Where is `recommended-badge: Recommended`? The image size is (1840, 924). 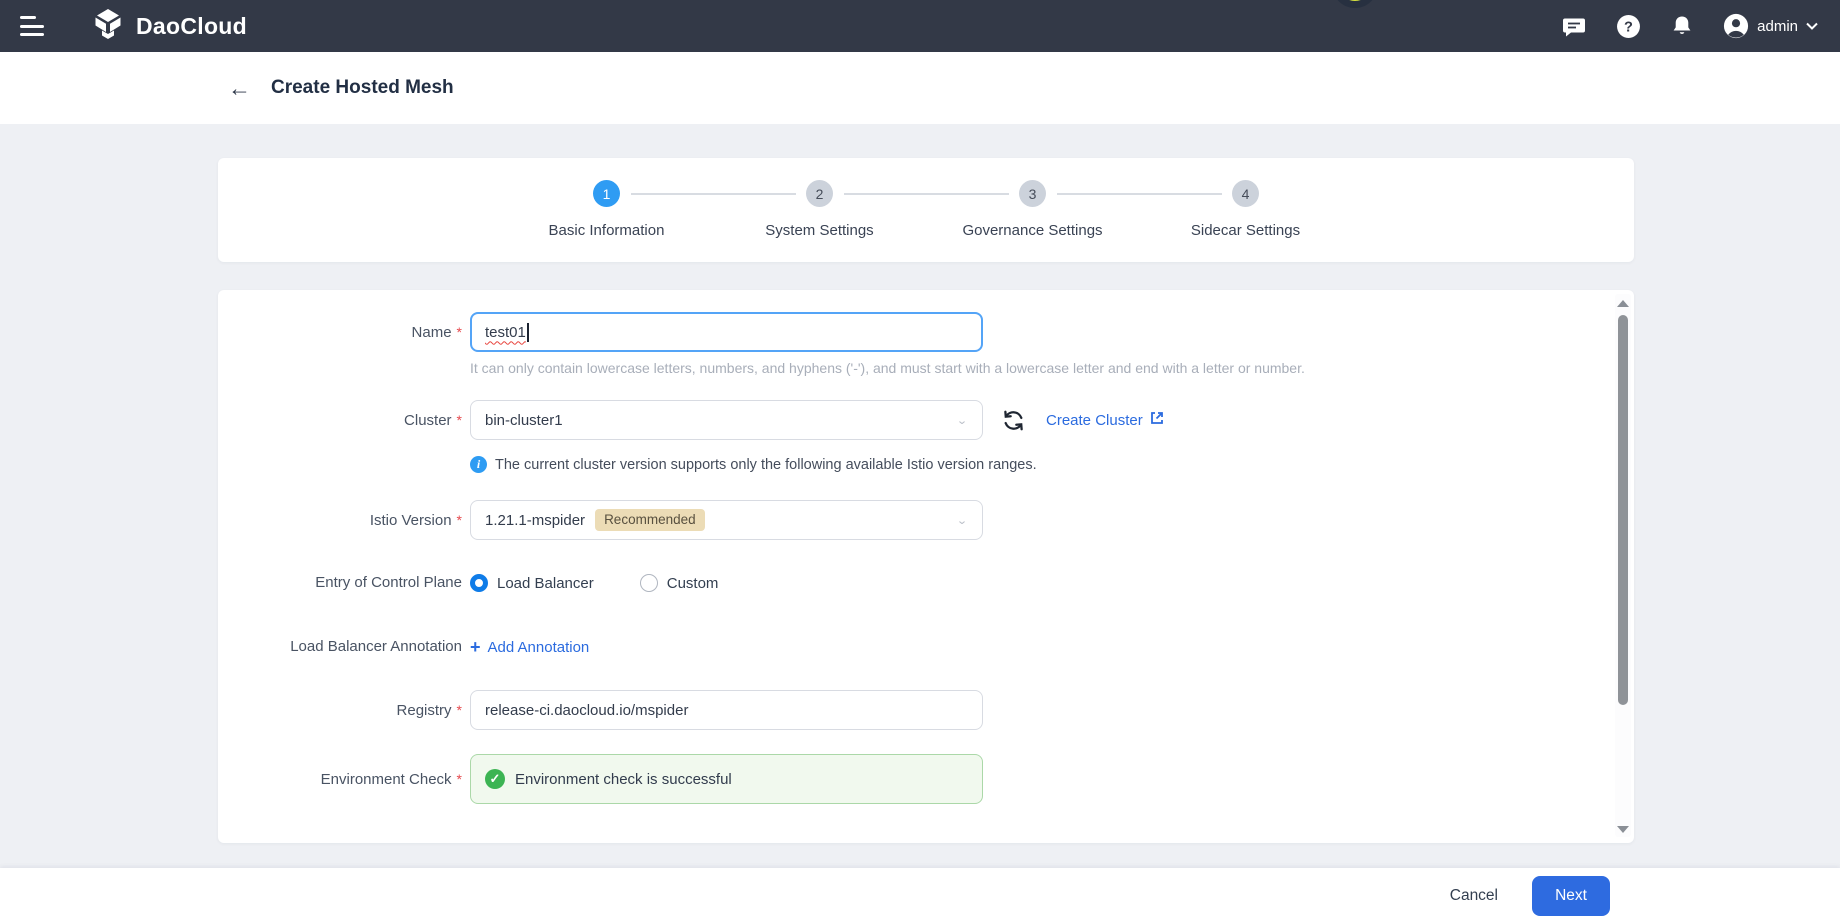 recommended-badge: Recommended is located at coordinates (650, 520).